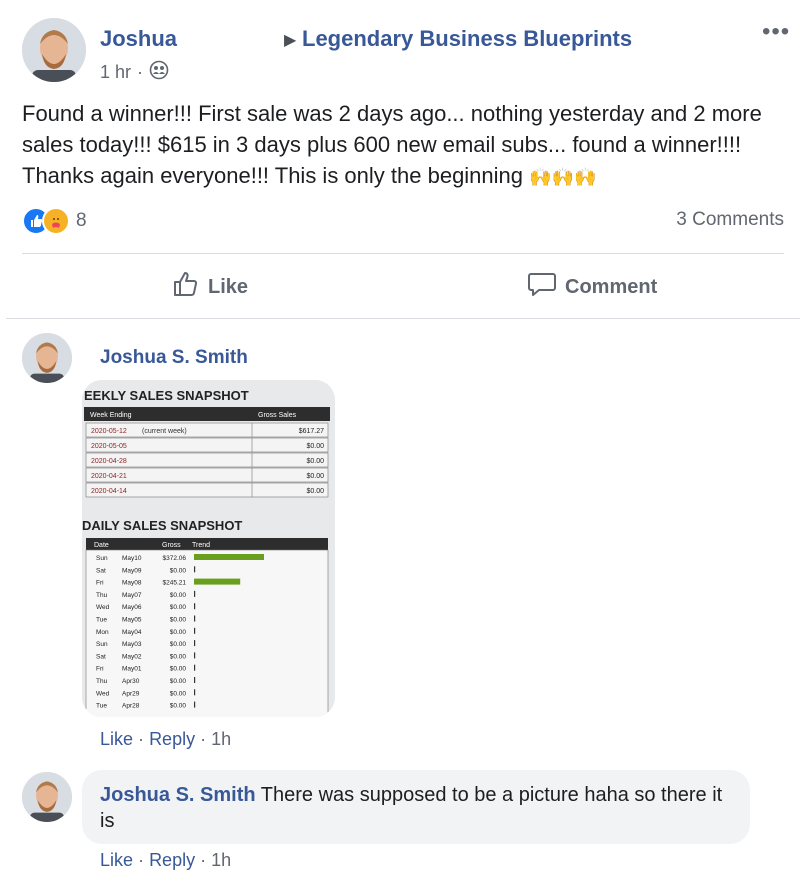 The image size is (806, 890). I want to click on weekly-date: 2020-04-14, so click(109, 491).